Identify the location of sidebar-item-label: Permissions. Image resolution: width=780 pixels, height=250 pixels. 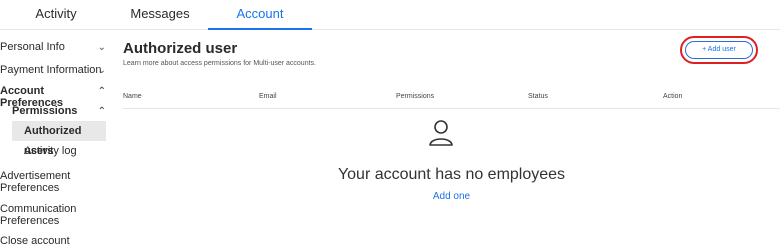
(45, 111).